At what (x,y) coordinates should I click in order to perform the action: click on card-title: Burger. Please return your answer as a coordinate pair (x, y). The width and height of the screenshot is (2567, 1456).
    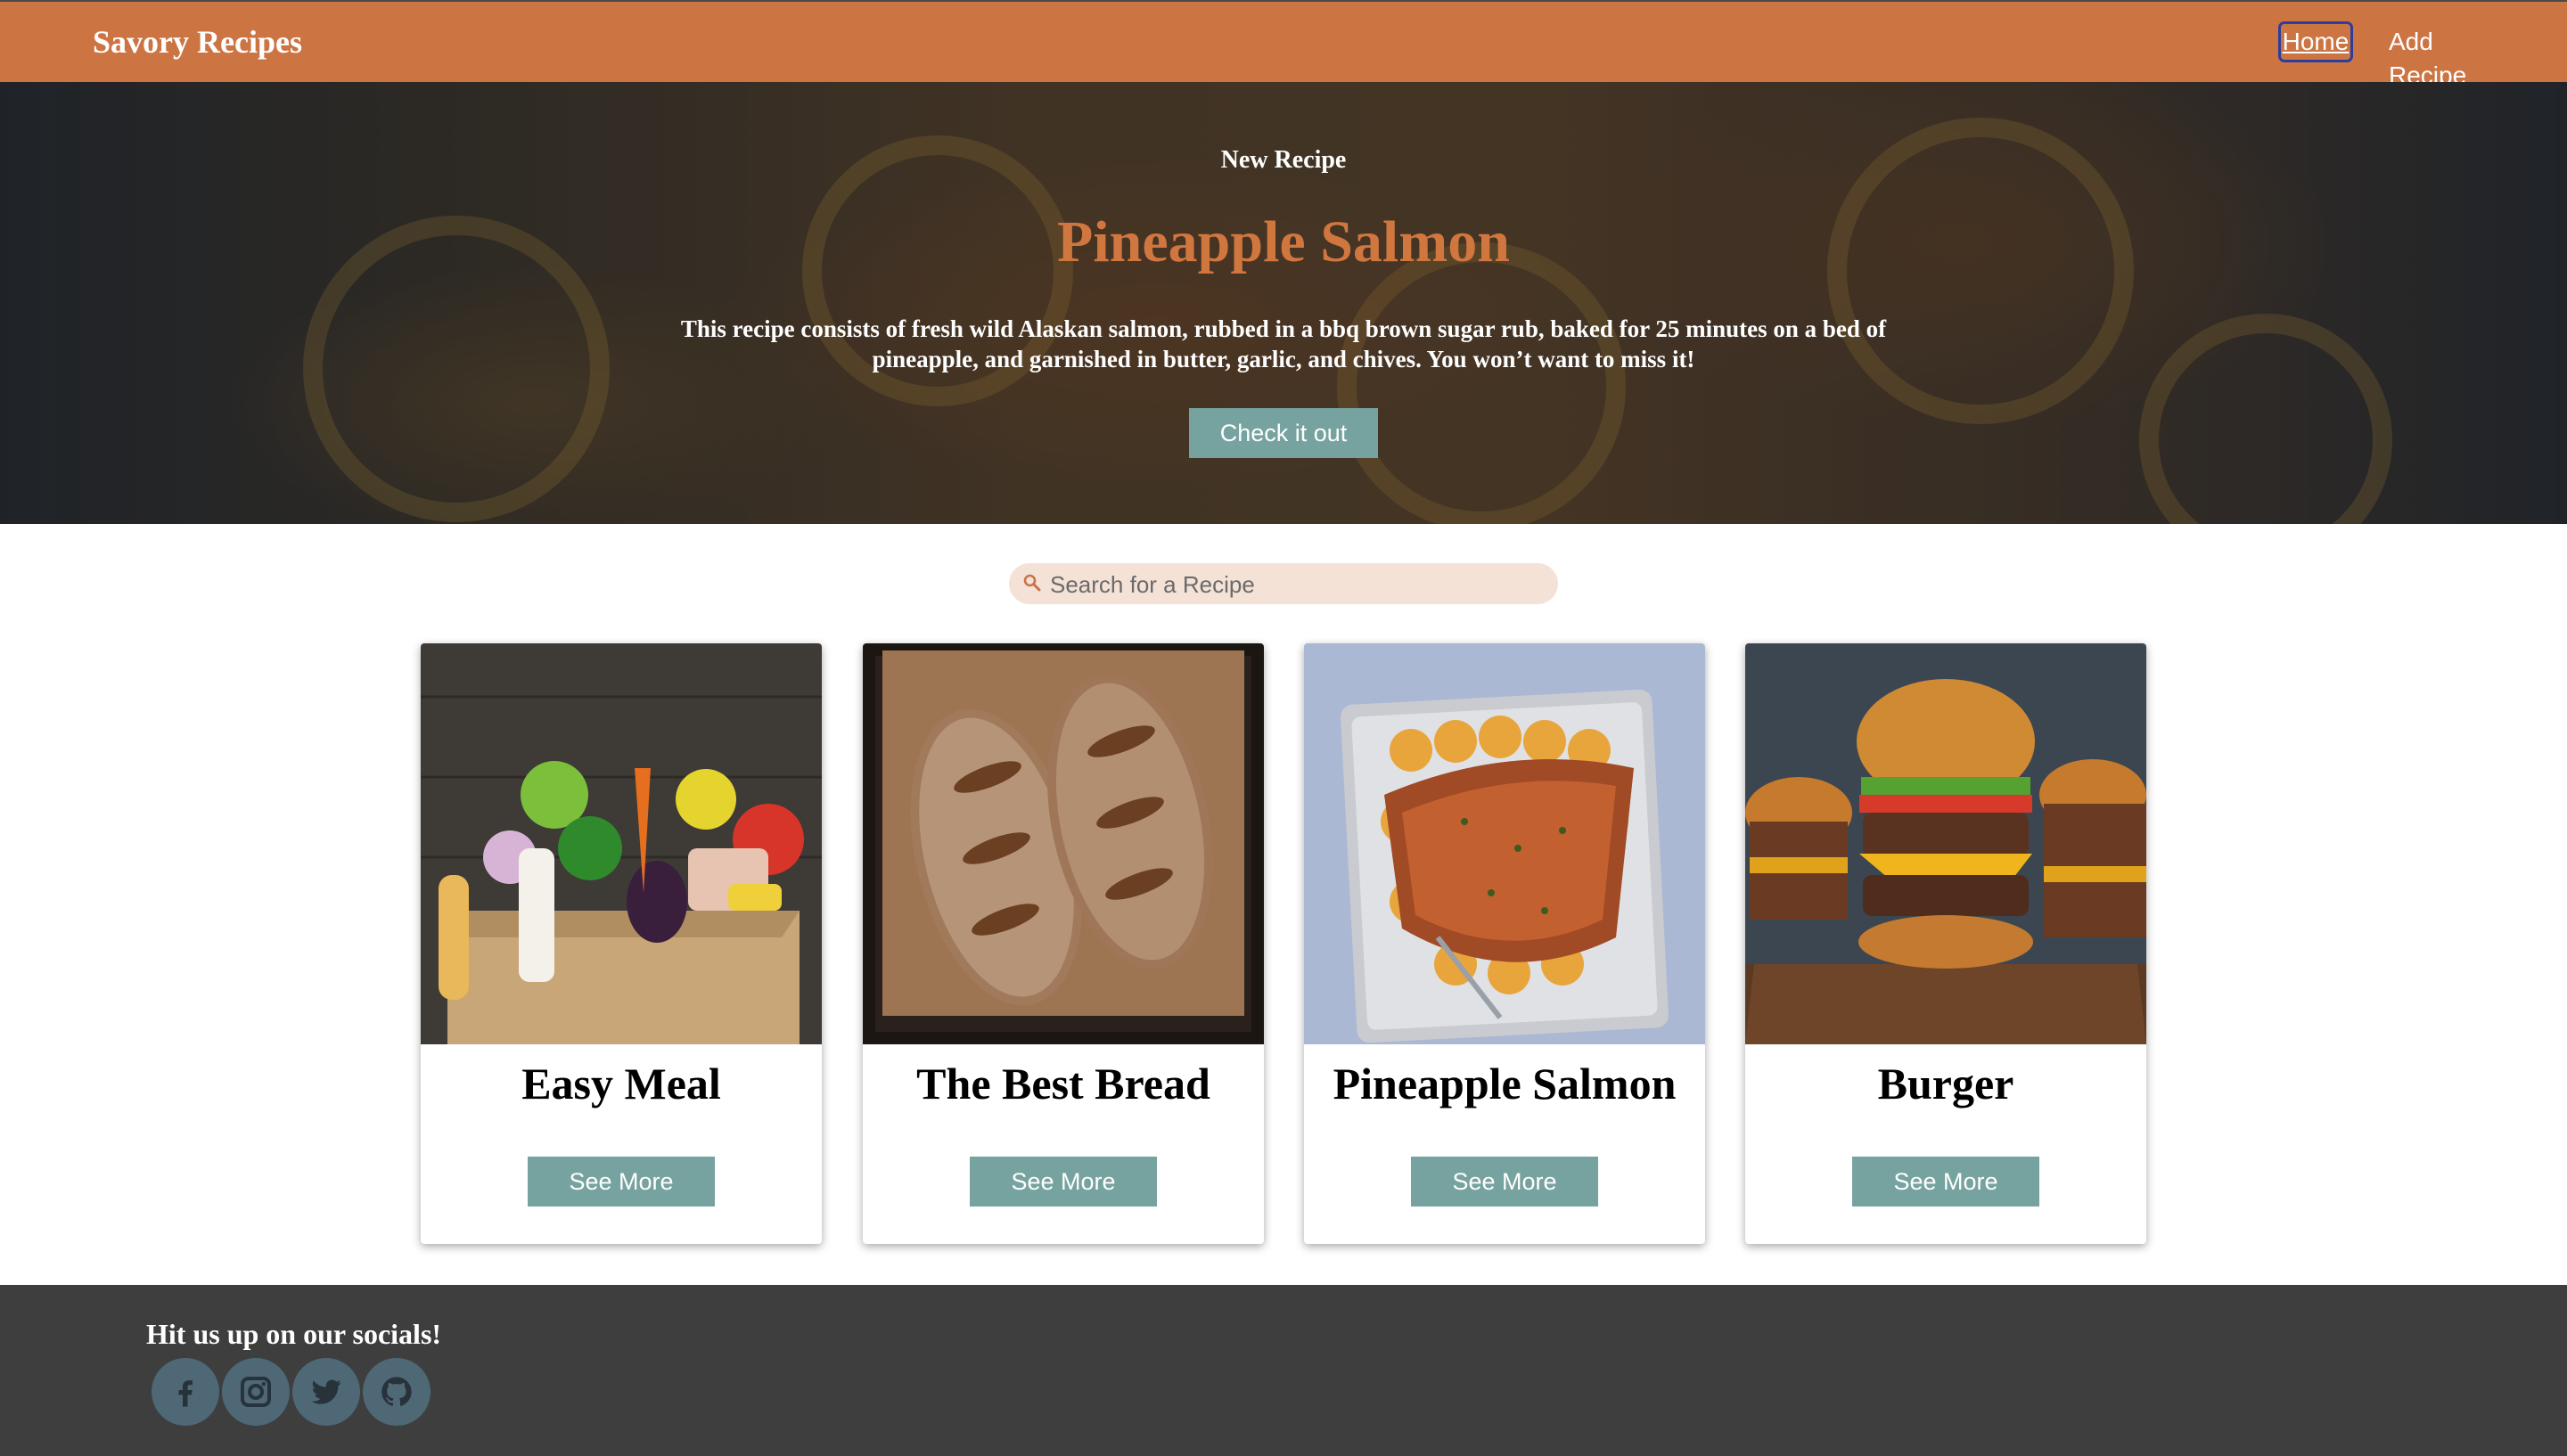
    Looking at the image, I should click on (1946, 1084).